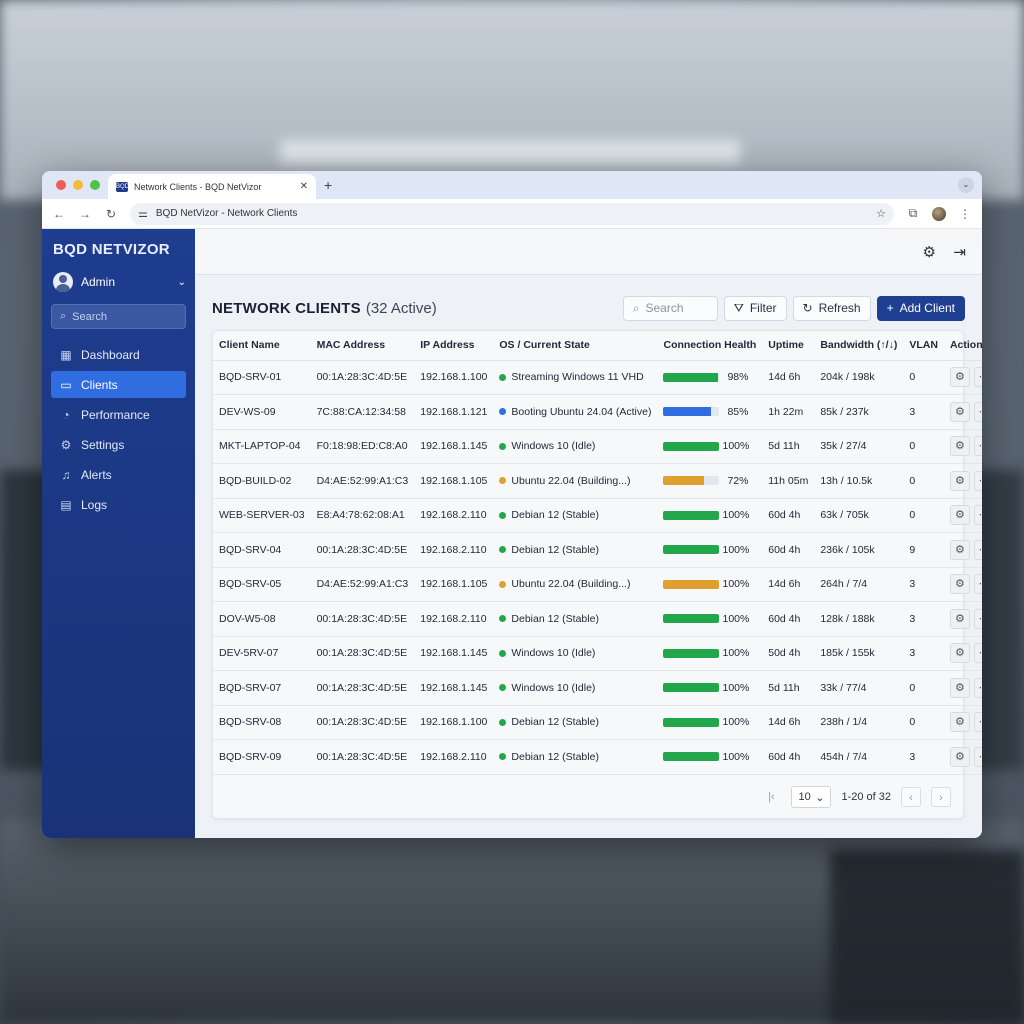  What do you see at coordinates (328, 185) in the screenshot?
I see `new-tab-icon: +` at bounding box center [328, 185].